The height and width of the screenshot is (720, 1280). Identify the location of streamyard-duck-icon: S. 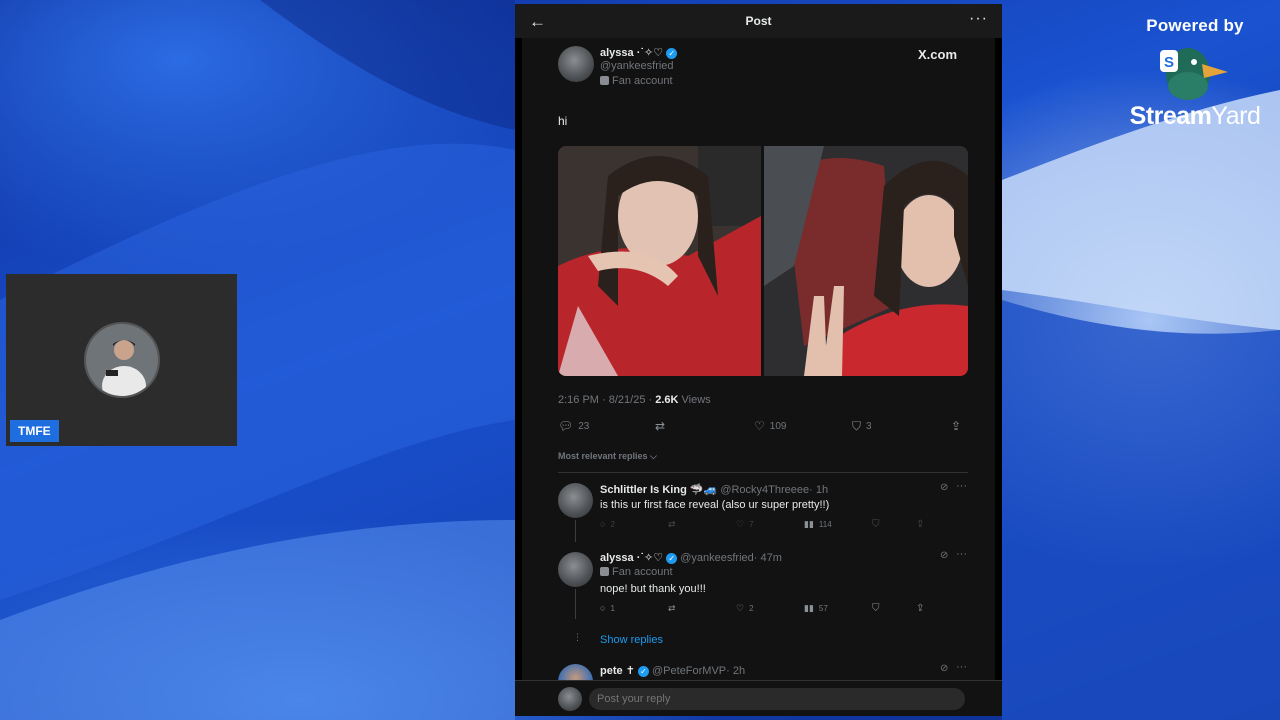
(1194, 74).